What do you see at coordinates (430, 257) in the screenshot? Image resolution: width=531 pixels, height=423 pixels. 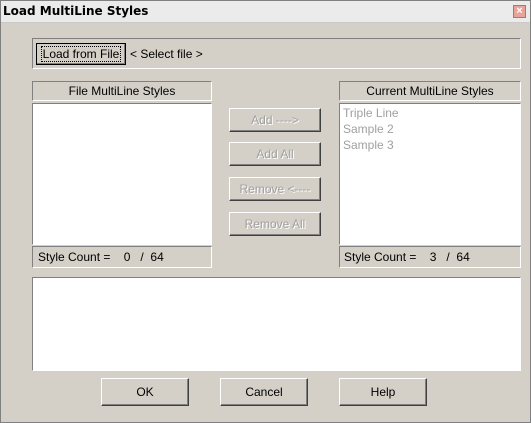 I see `current-style-count: Style Count = 3 / 64` at bounding box center [430, 257].